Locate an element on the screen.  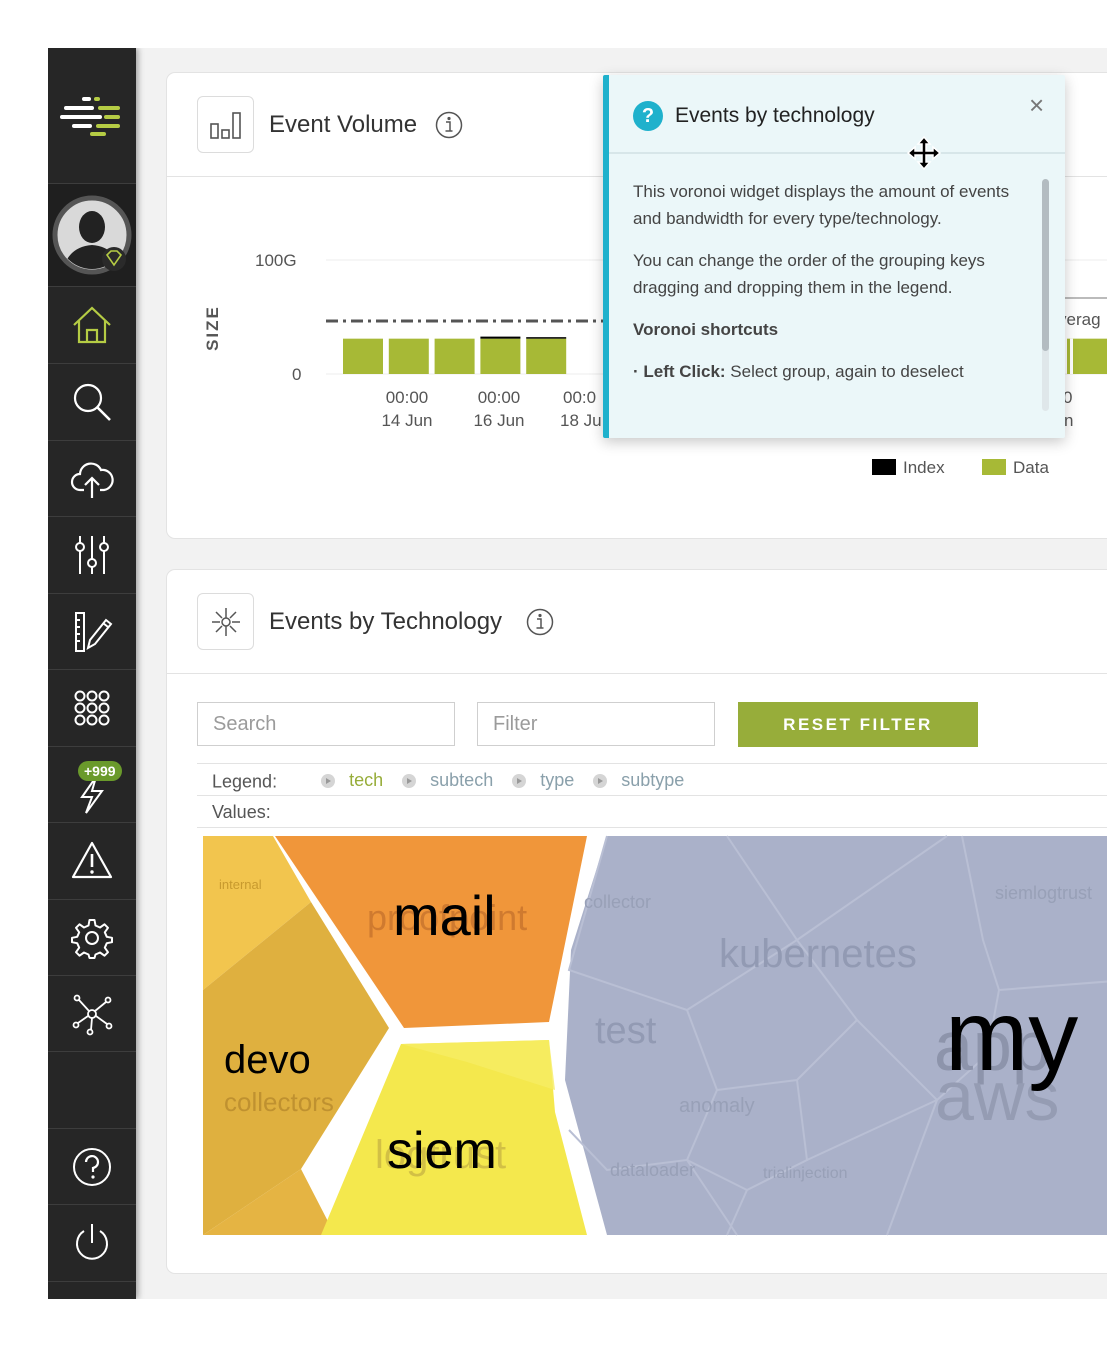
warning-icon is located at coordinates (92, 860).